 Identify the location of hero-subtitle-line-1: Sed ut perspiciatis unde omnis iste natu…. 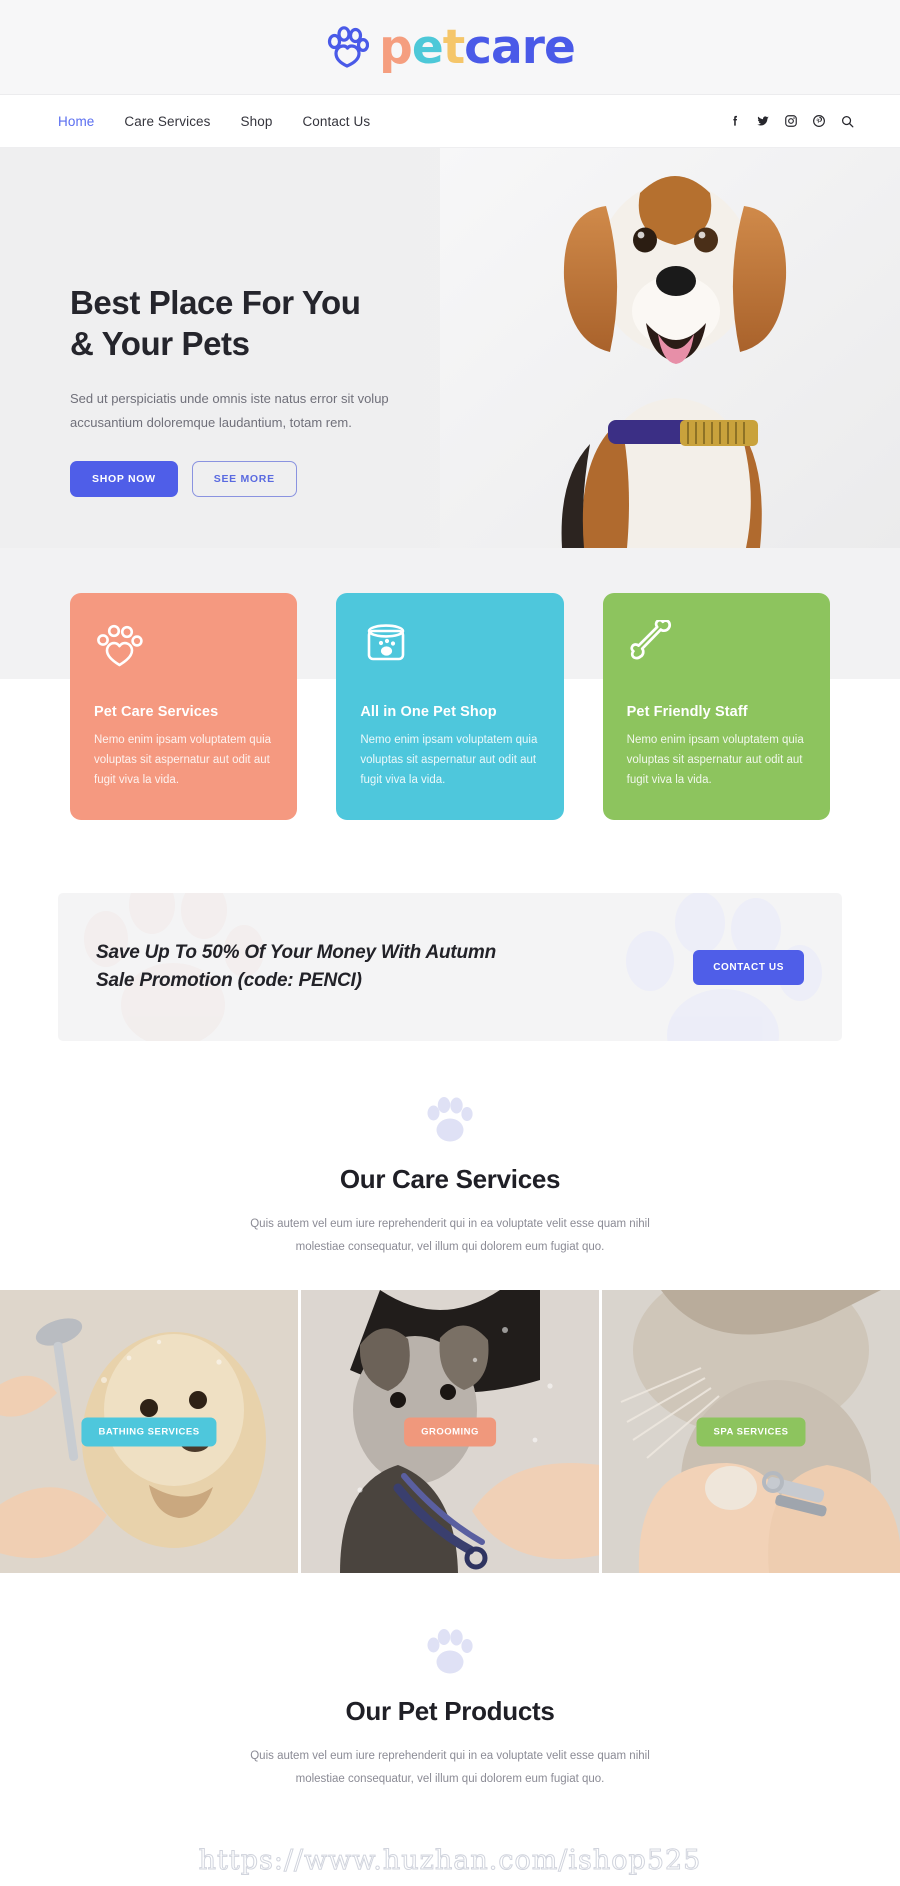
(229, 398).